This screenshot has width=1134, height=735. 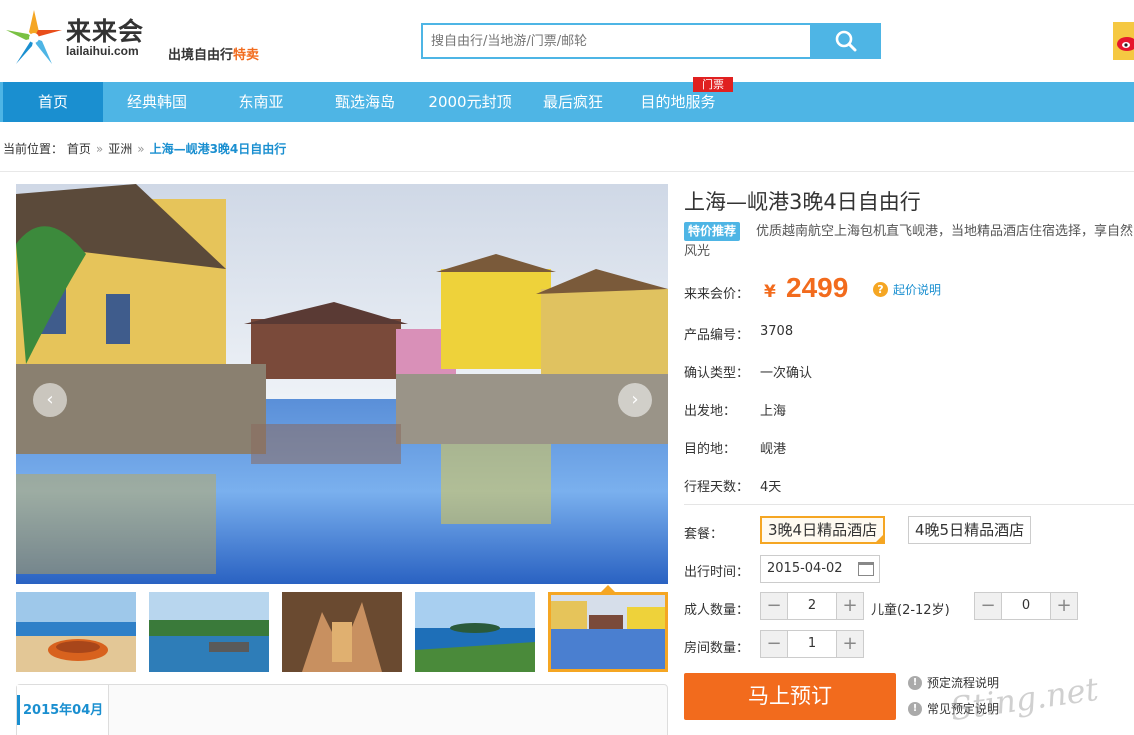 I want to click on room-stepper: − 1 +, so click(x=812, y=644).